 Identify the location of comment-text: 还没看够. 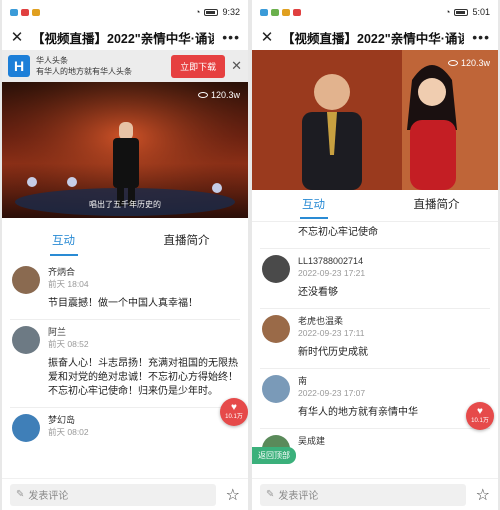
(318, 292).